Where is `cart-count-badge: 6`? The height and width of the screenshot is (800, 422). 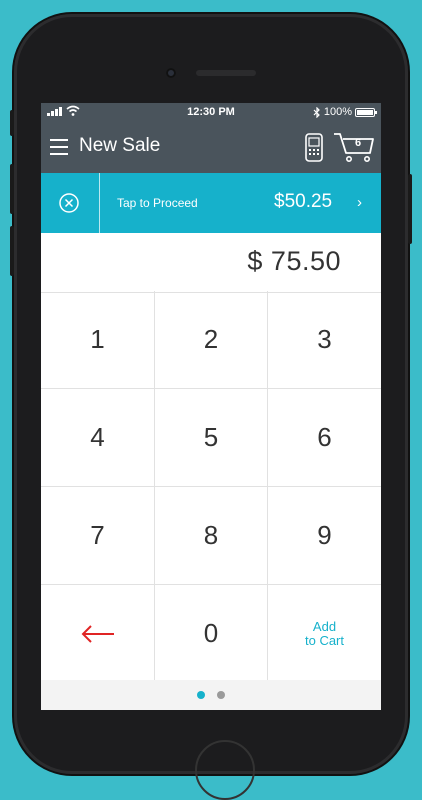 cart-count-badge: 6 is located at coordinates (358, 143).